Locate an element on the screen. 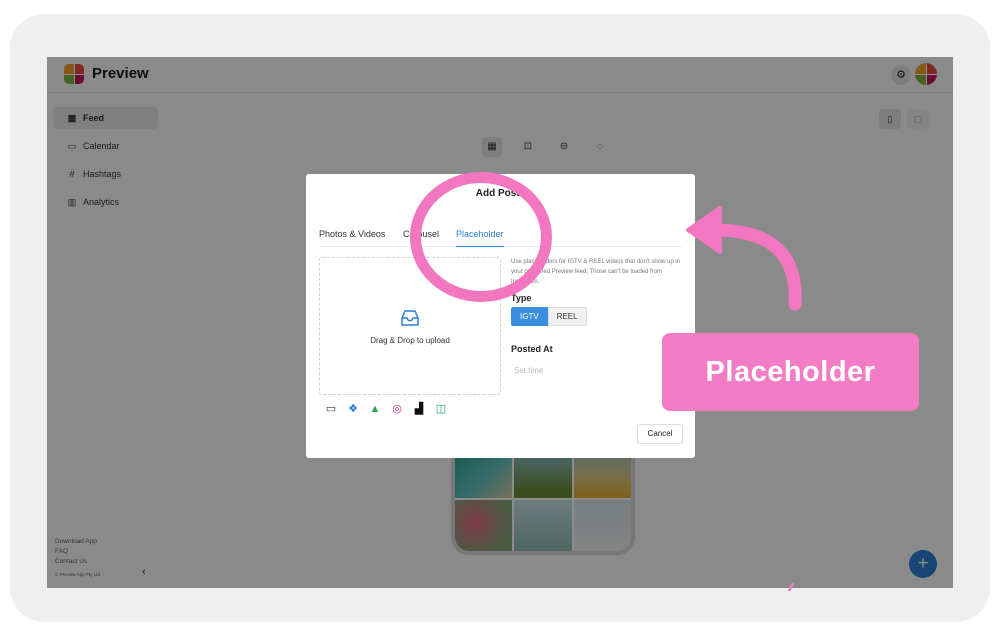  posted-at-label: Posted At is located at coordinates (532, 349).